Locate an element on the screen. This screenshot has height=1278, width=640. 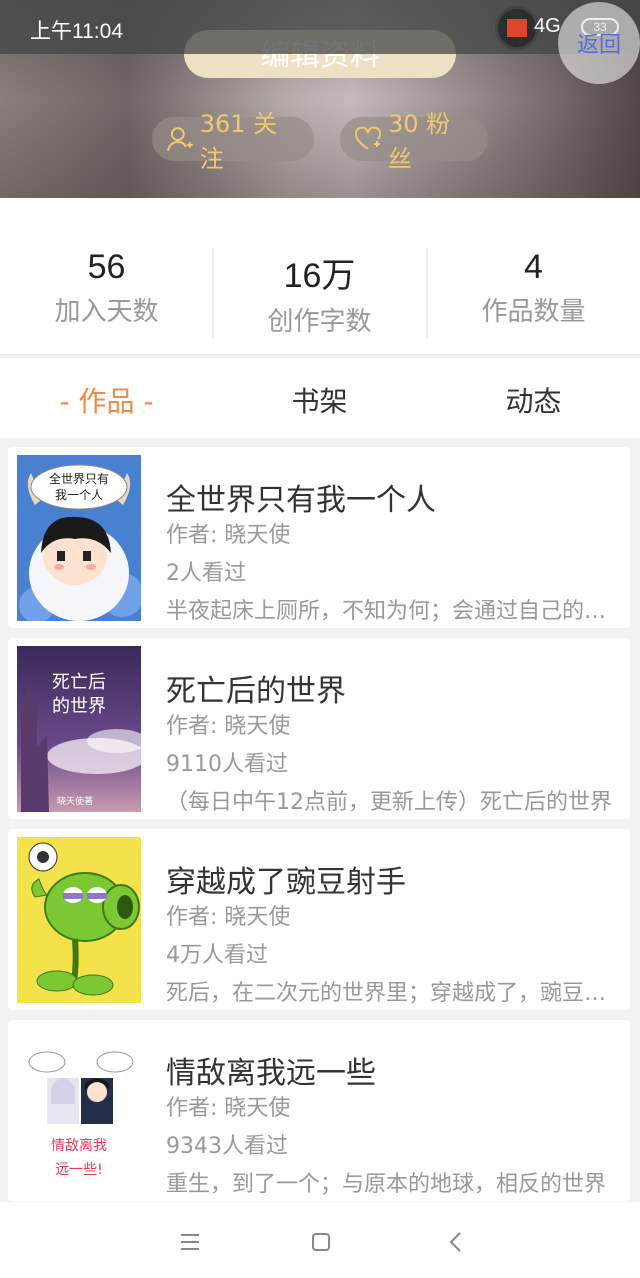
book-description: （每日中午12点前，更新上传）死亡后的世界 is located at coordinates (389, 802).